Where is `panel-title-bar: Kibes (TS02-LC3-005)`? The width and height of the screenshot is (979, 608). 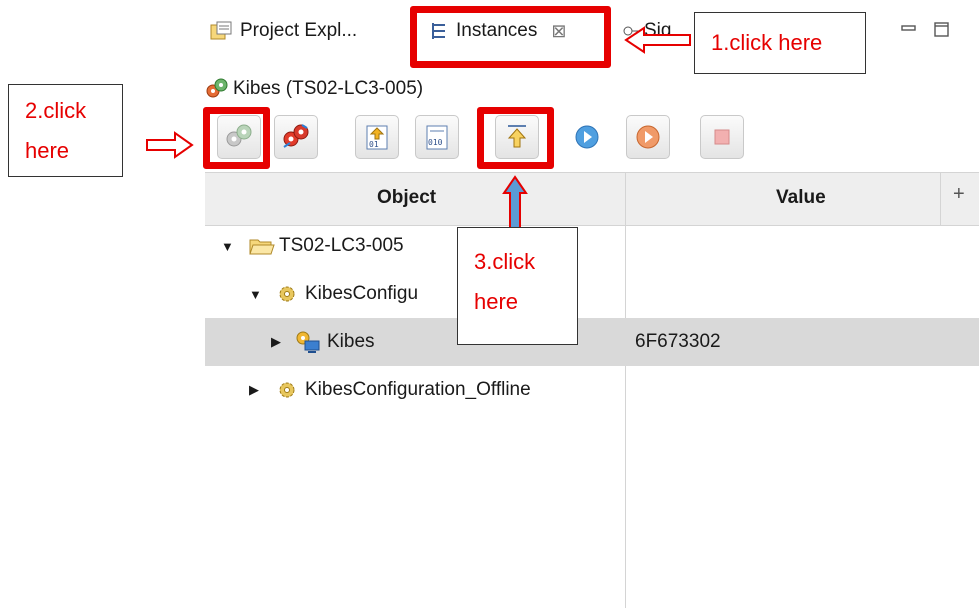
panel-title-bar: Kibes (TS02-LC3-005) is located at coordinates (314, 89).